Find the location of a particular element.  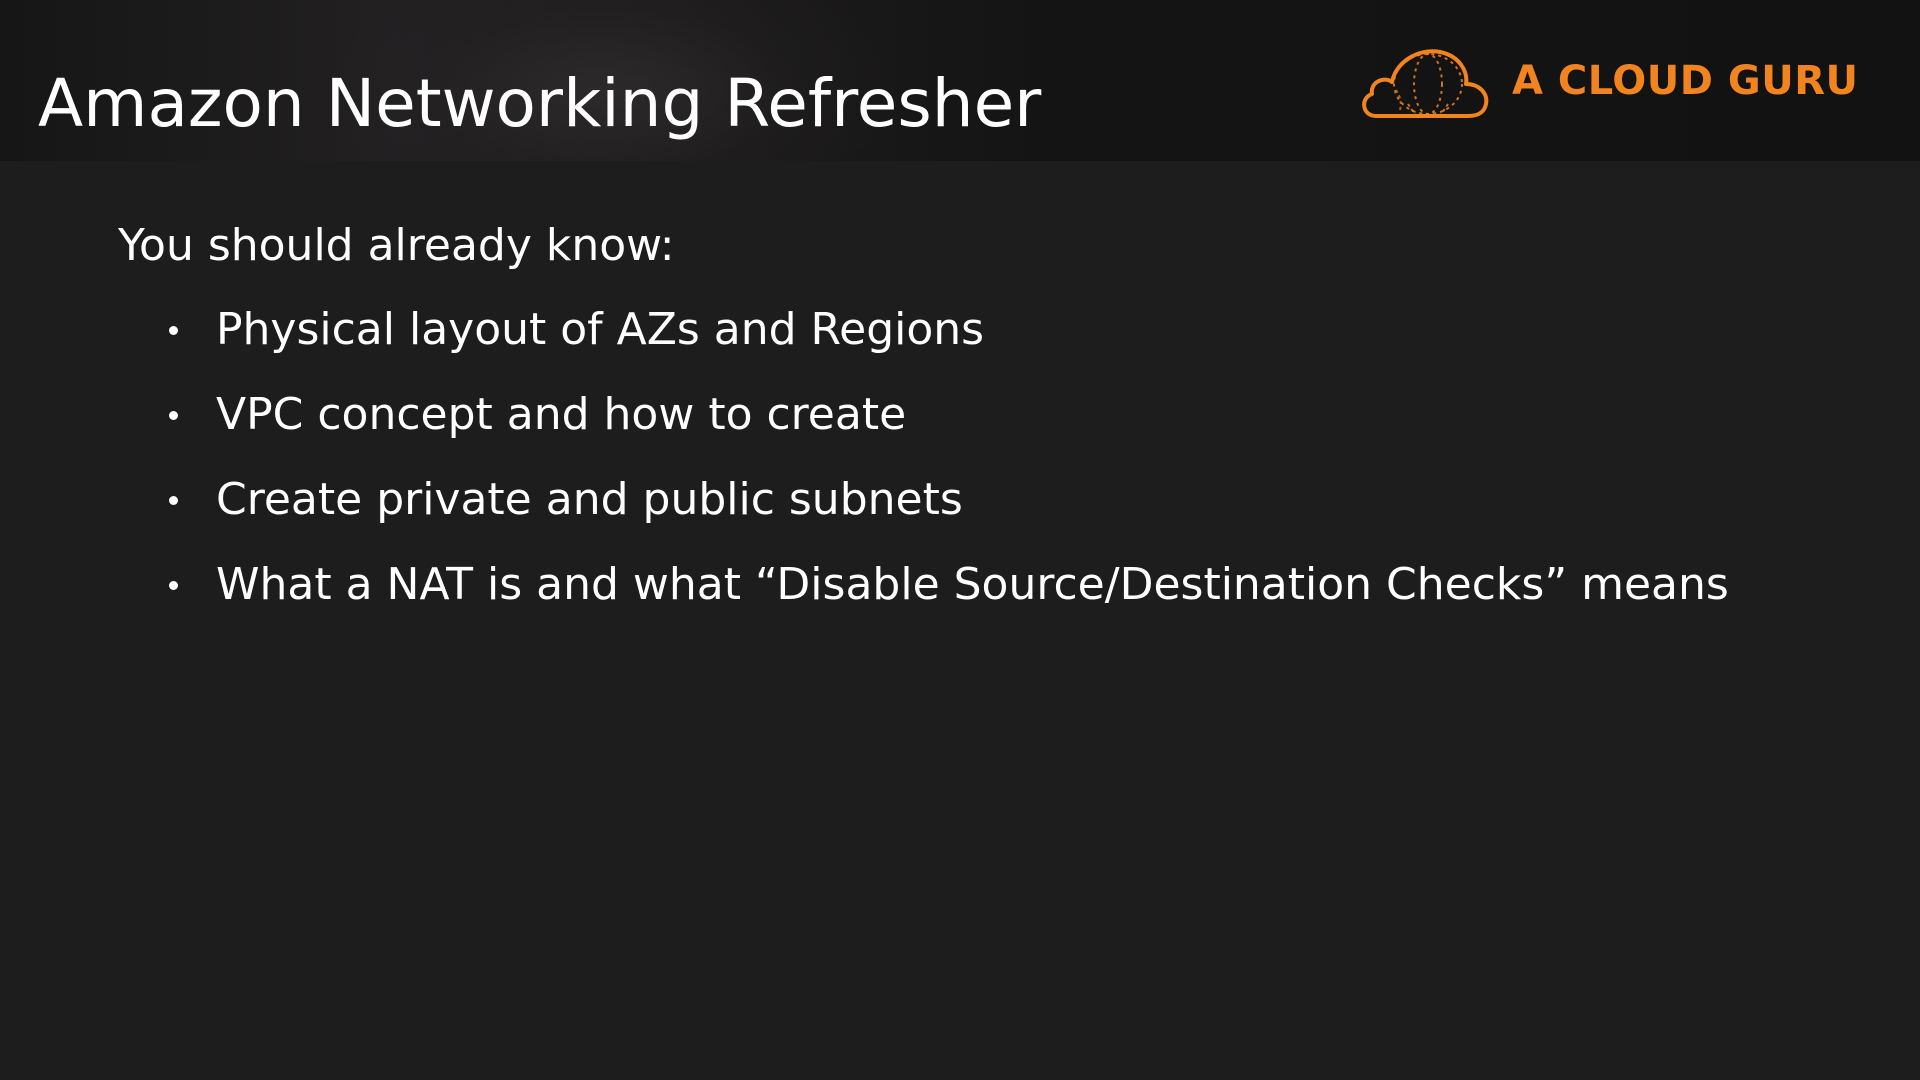

cloud-balloon-icon is located at coordinates (1425, 83).